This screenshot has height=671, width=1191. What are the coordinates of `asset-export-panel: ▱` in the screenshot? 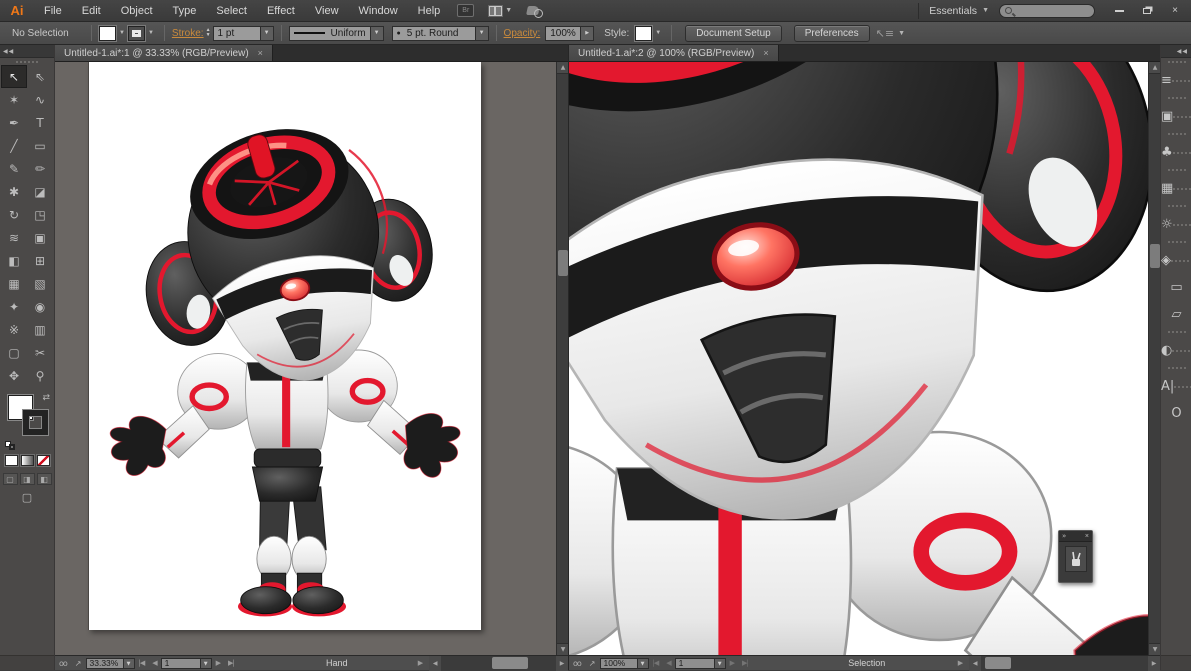 It's located at (1176, 314).